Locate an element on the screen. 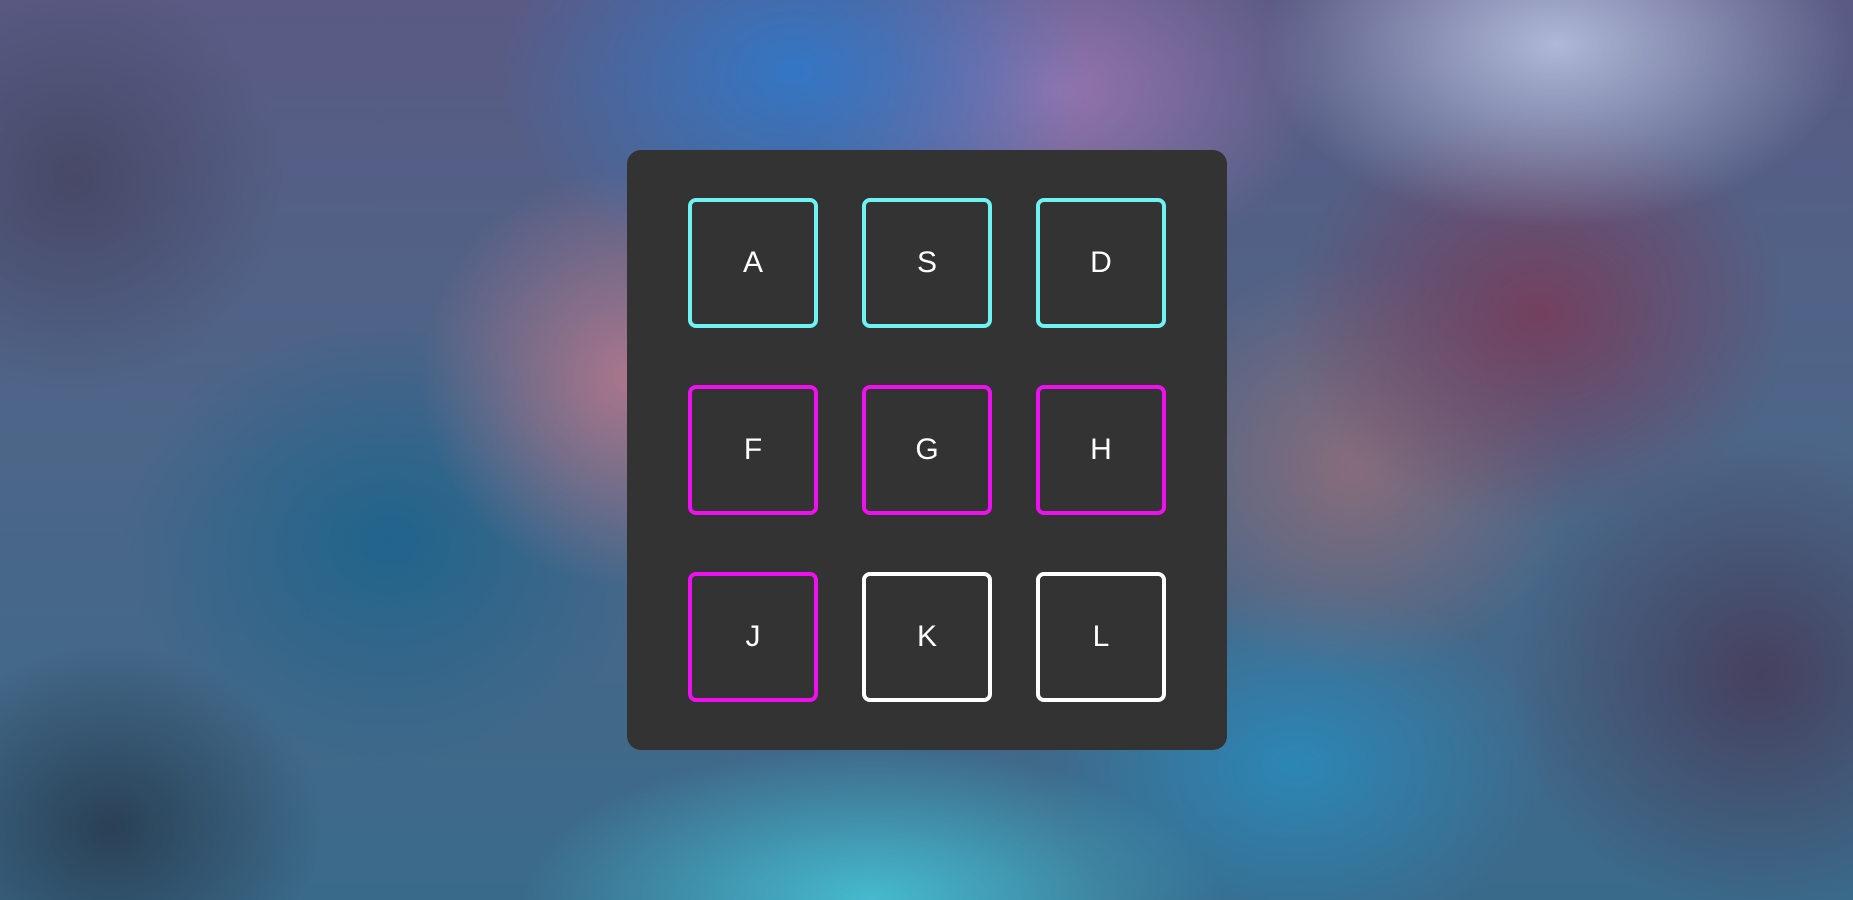 The image size is (1853, 900). key-h: H is located at coordinates (1101, 450).